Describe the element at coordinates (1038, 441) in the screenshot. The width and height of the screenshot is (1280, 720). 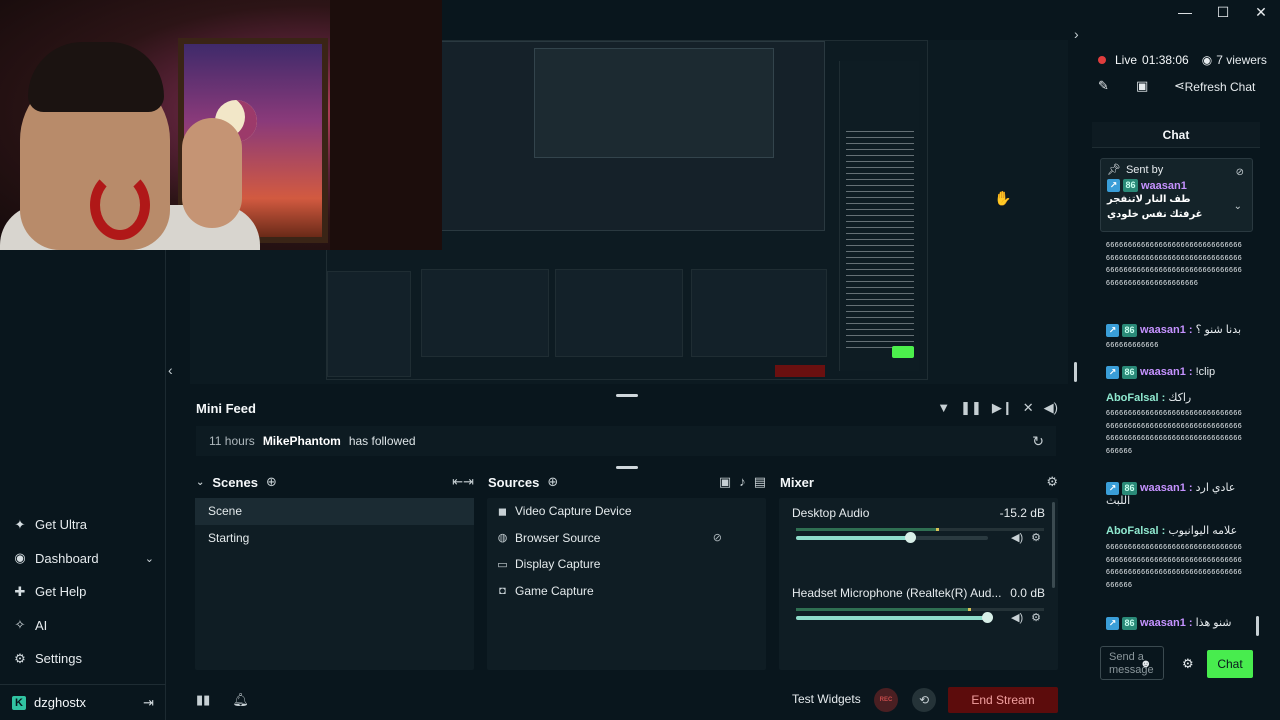
I see `repeat-alert-icon: ↻` at that location.